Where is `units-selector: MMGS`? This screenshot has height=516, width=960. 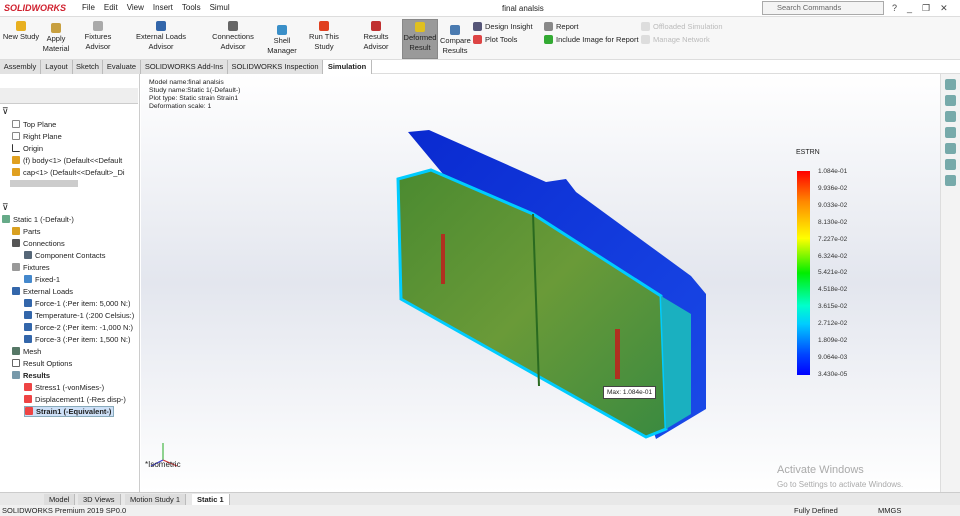
units-selector: MMGS is located at coordinates (889, 510).